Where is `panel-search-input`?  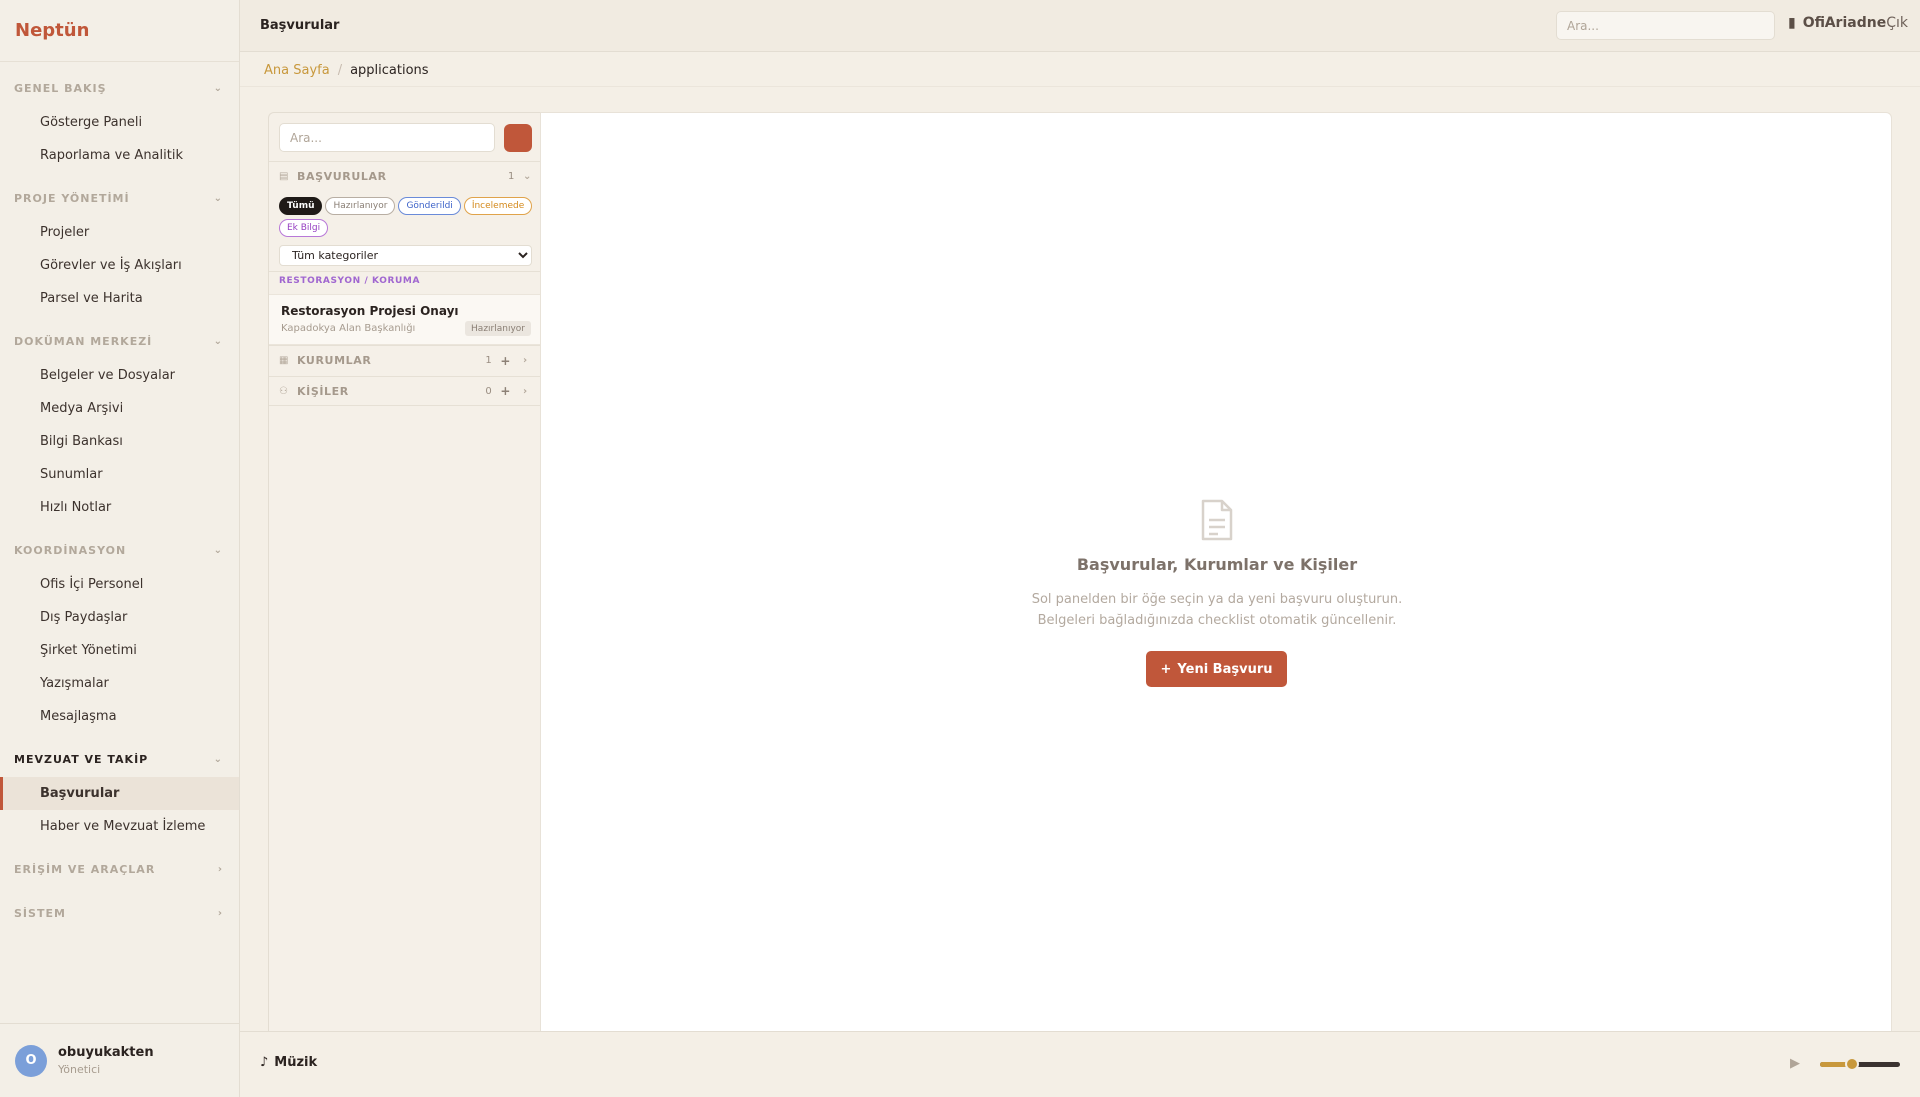 panel-search-input is located at coordinates (387, 137).